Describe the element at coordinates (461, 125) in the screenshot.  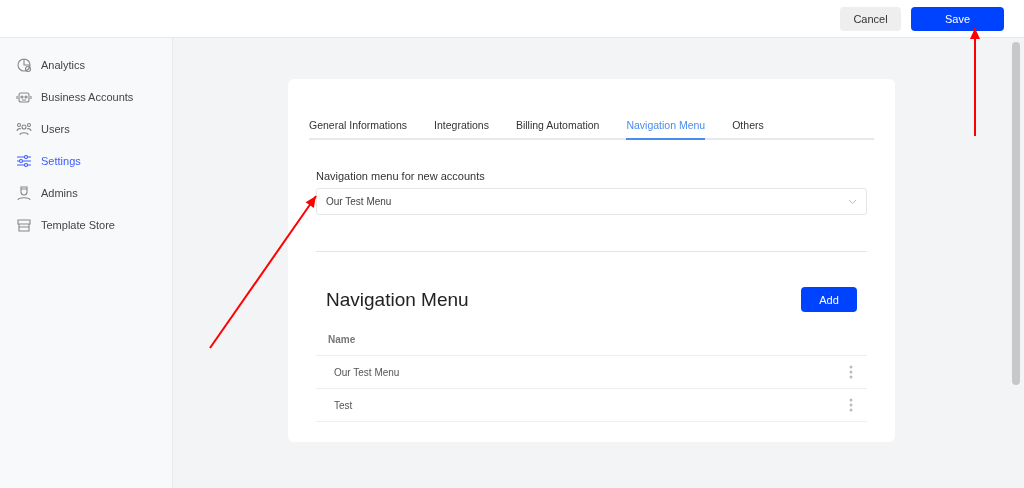
I see `tab: Integrations` at that location.